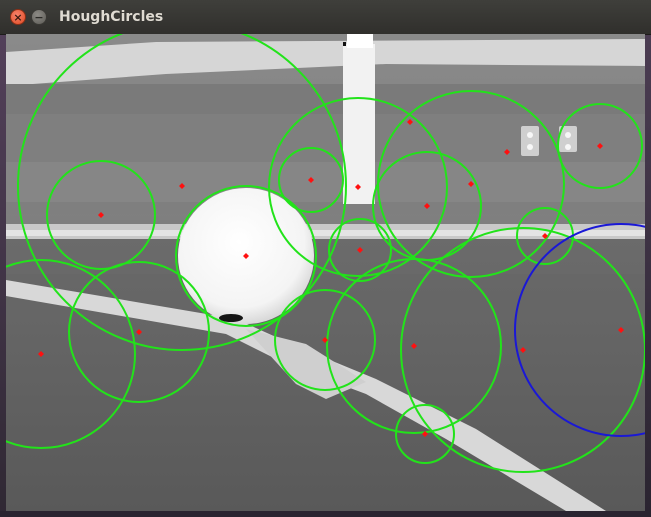 Image resolution: width=651 pixels, height=517 pixels. I want to click on minimize-icon: −, so click(39, 17).